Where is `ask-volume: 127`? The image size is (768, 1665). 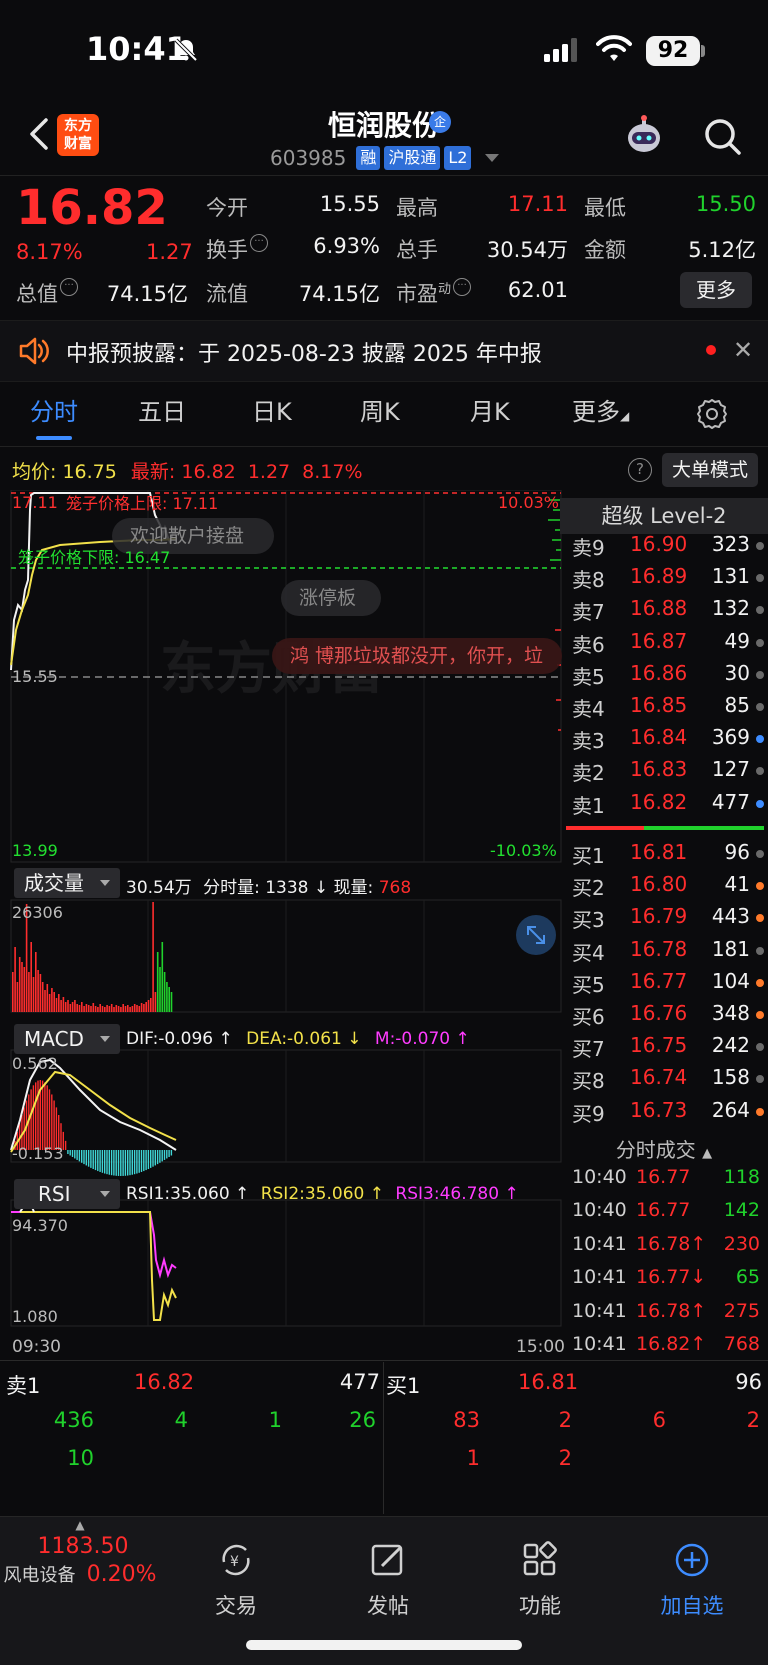 ask-volume: 127 is located at coordinates (730, 769).